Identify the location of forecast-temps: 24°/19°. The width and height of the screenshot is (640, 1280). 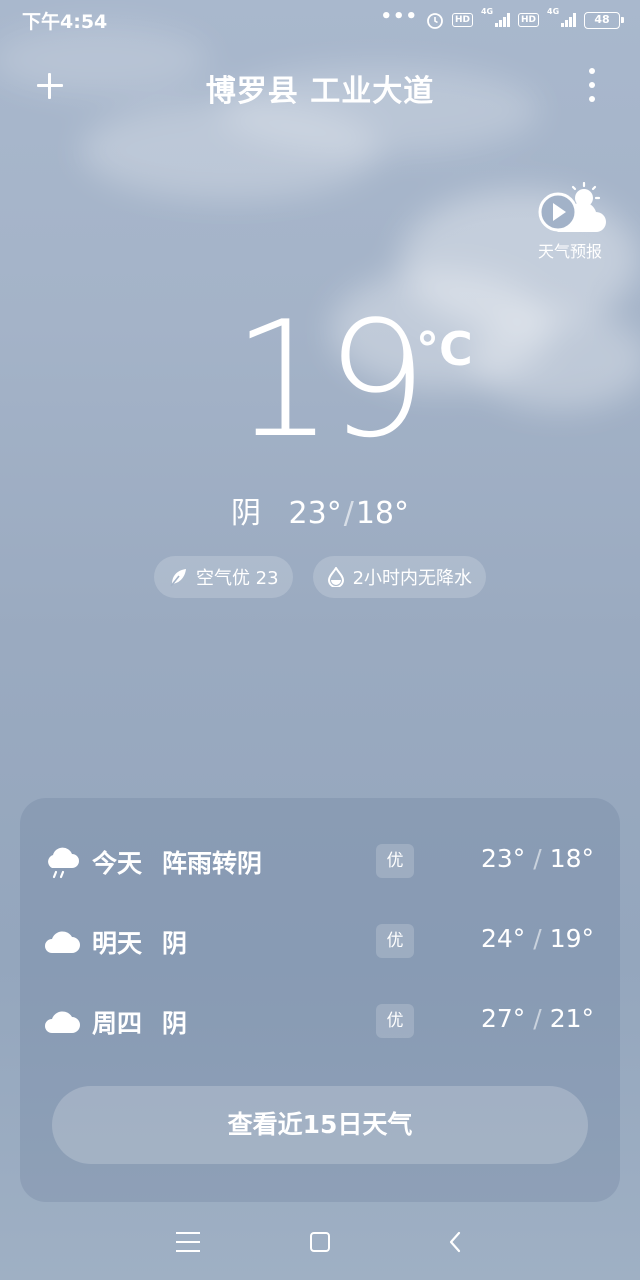
(537, 938).